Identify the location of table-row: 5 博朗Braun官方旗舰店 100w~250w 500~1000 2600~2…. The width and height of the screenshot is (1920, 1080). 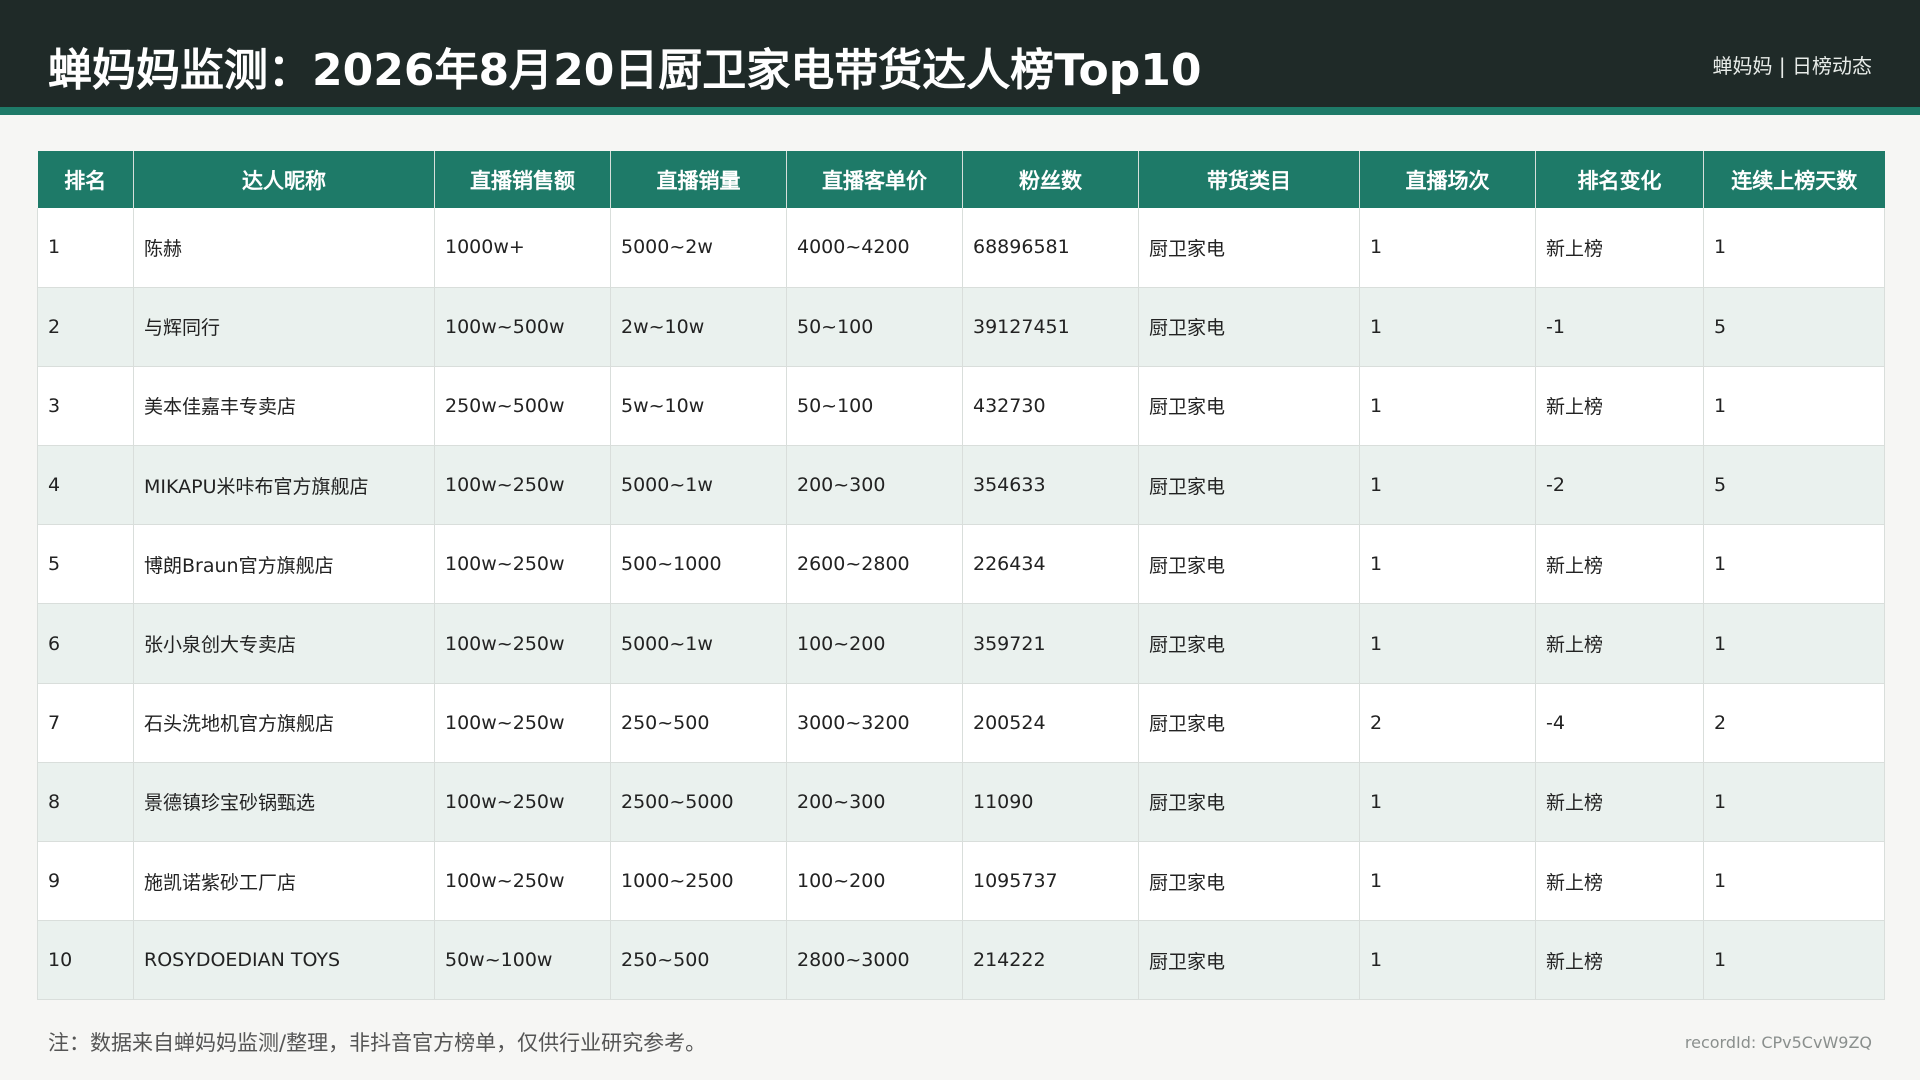
(961, 564).